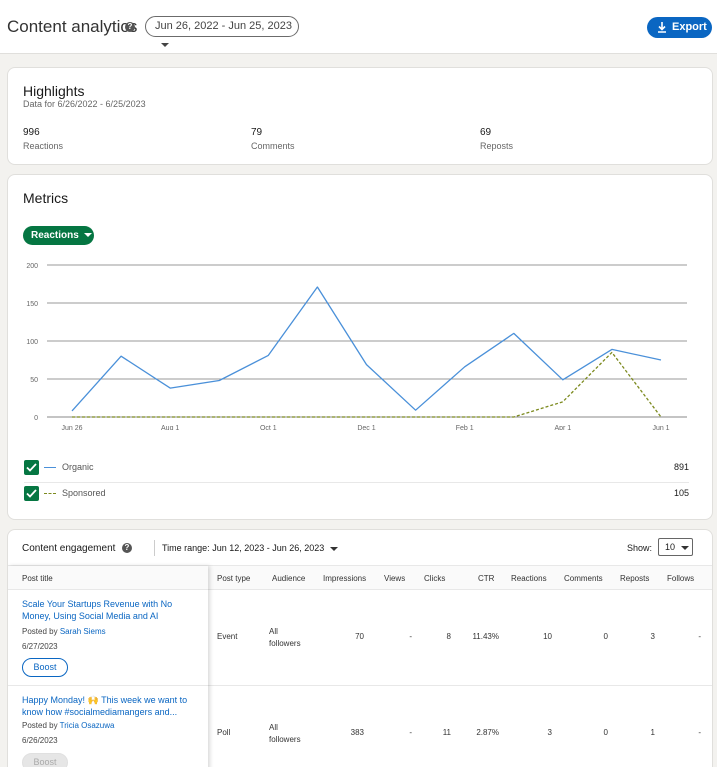  What do you see at coordinates (529, 578) in the screenshot?
I see `column-header-reactions: Reactions` at bounding box center [529, 578].